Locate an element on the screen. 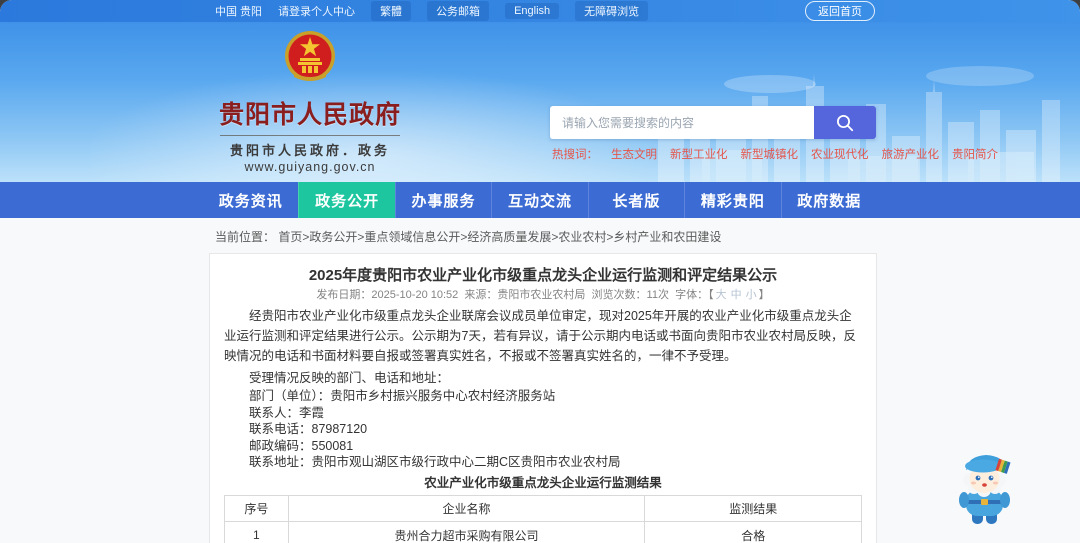 The height and width of the screenshot is (543, 1080). hot-search-label: 热搜词： is located at coordinates (575, 155).